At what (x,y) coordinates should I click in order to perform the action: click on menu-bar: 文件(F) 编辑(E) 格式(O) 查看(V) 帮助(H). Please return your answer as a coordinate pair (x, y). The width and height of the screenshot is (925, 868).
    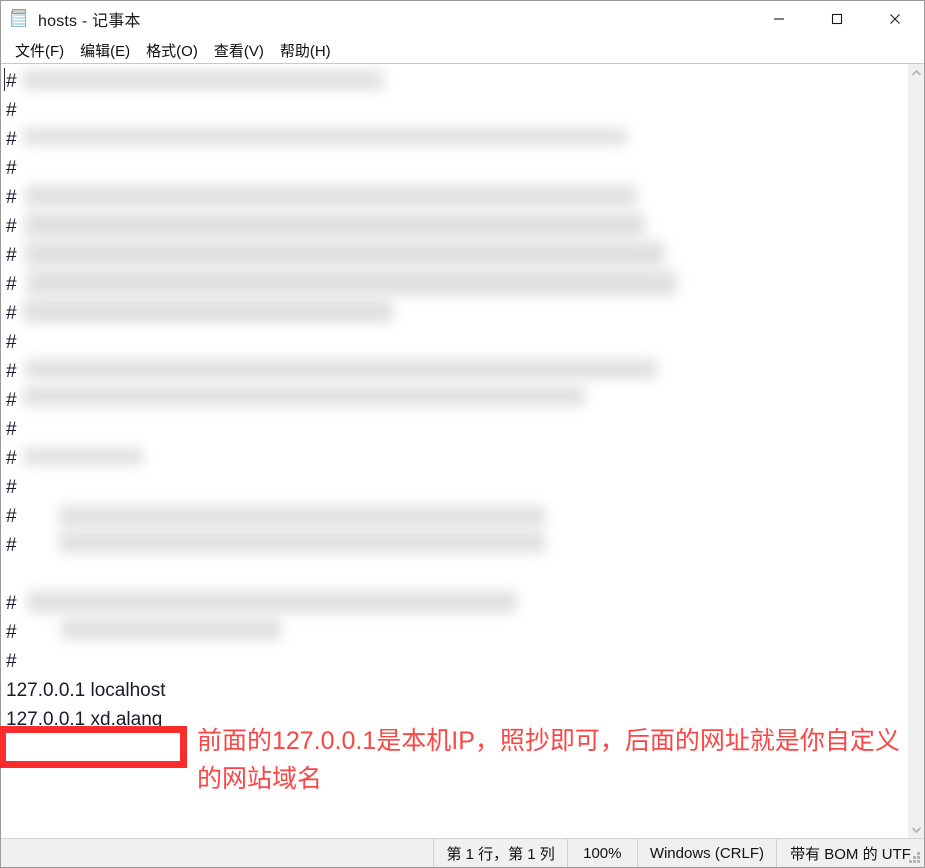
    Looking at the image, I should click on (462, 50).